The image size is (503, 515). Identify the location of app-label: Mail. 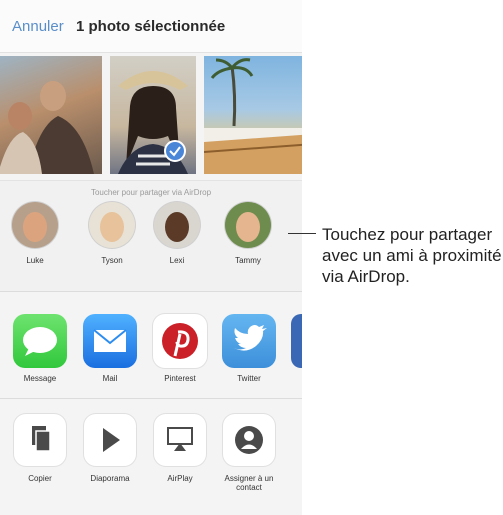
(110, 378).